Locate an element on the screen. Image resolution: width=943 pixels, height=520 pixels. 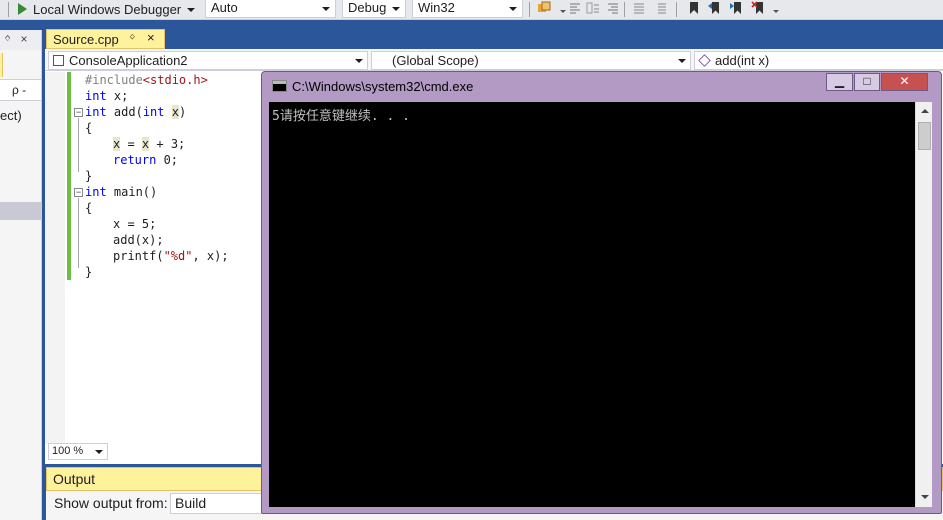
code-line: int add(int x) is located at coordinates (157, 112).